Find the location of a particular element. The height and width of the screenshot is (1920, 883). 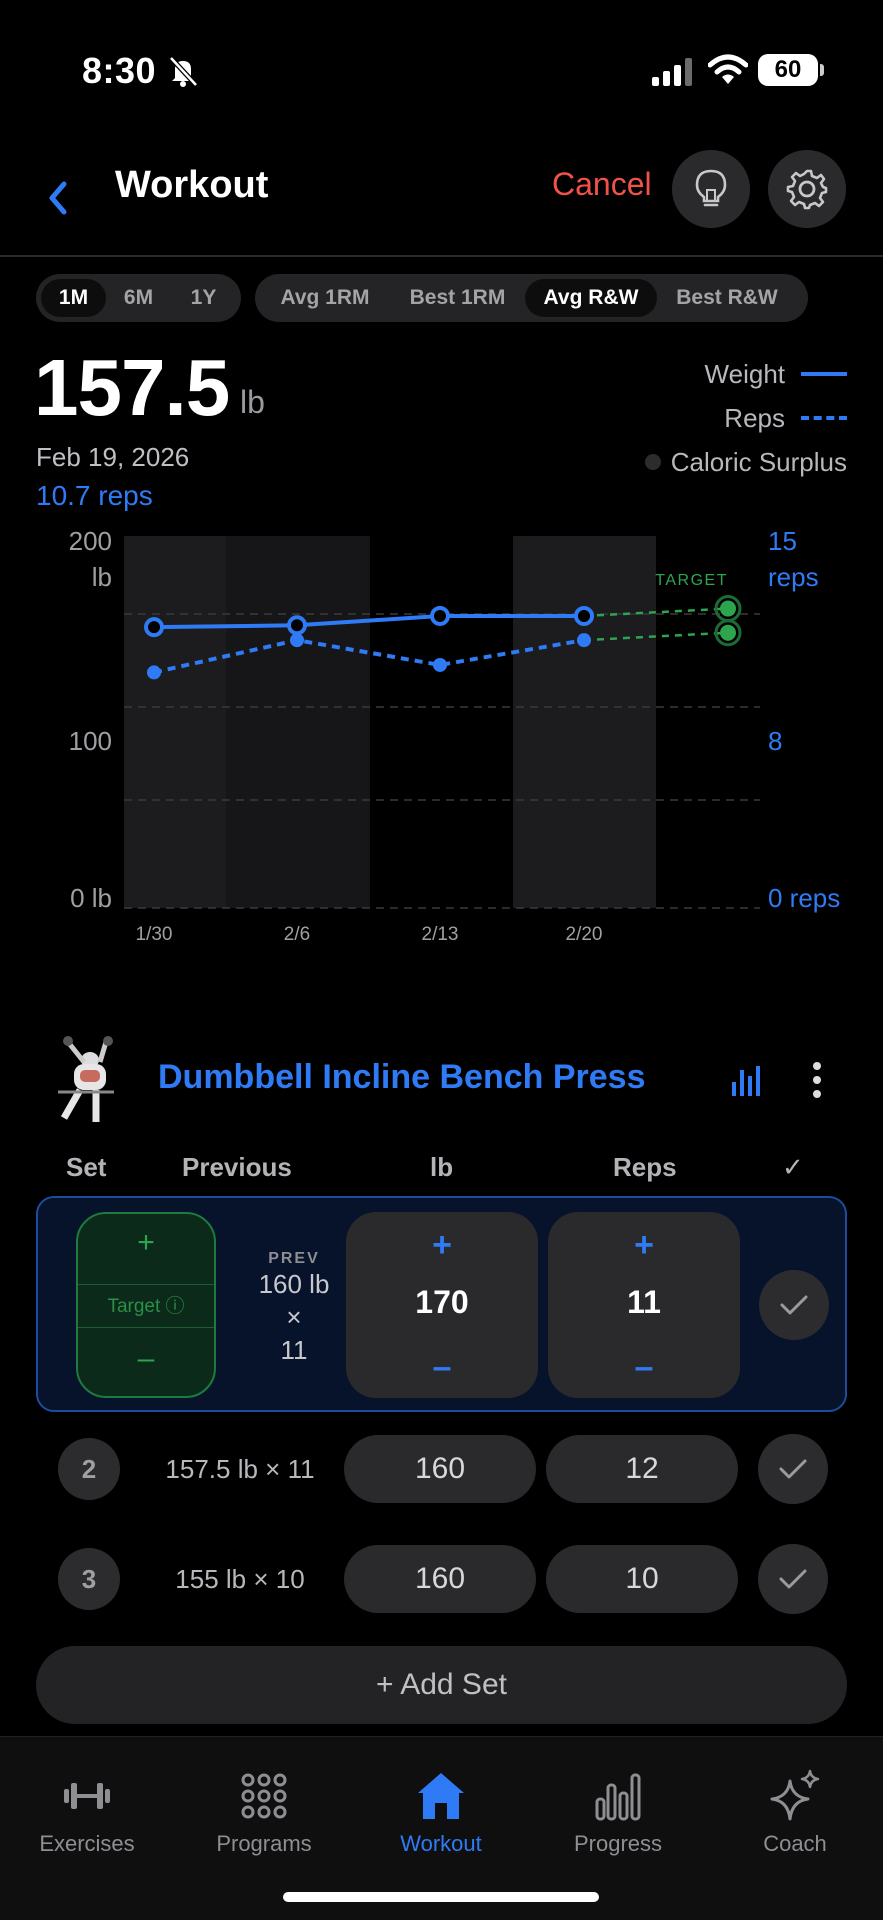

weight-value: 170 is located at coordinates (442, 1302).